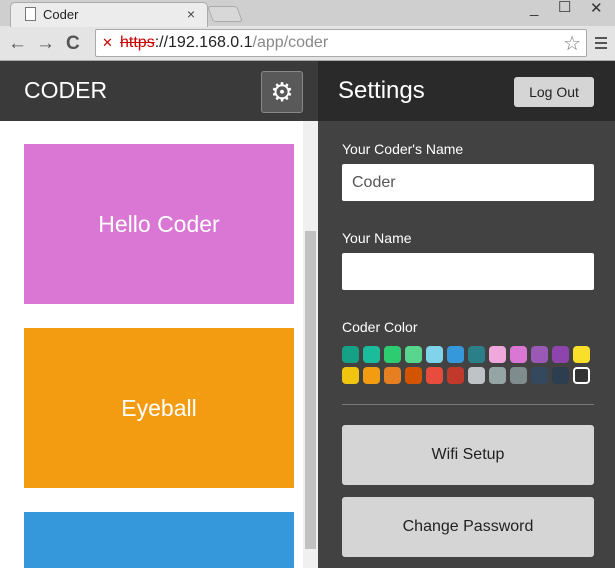 This screenshot has height=568, width=615. I want to click on log-out-button: Log Out, so click(554, 92).